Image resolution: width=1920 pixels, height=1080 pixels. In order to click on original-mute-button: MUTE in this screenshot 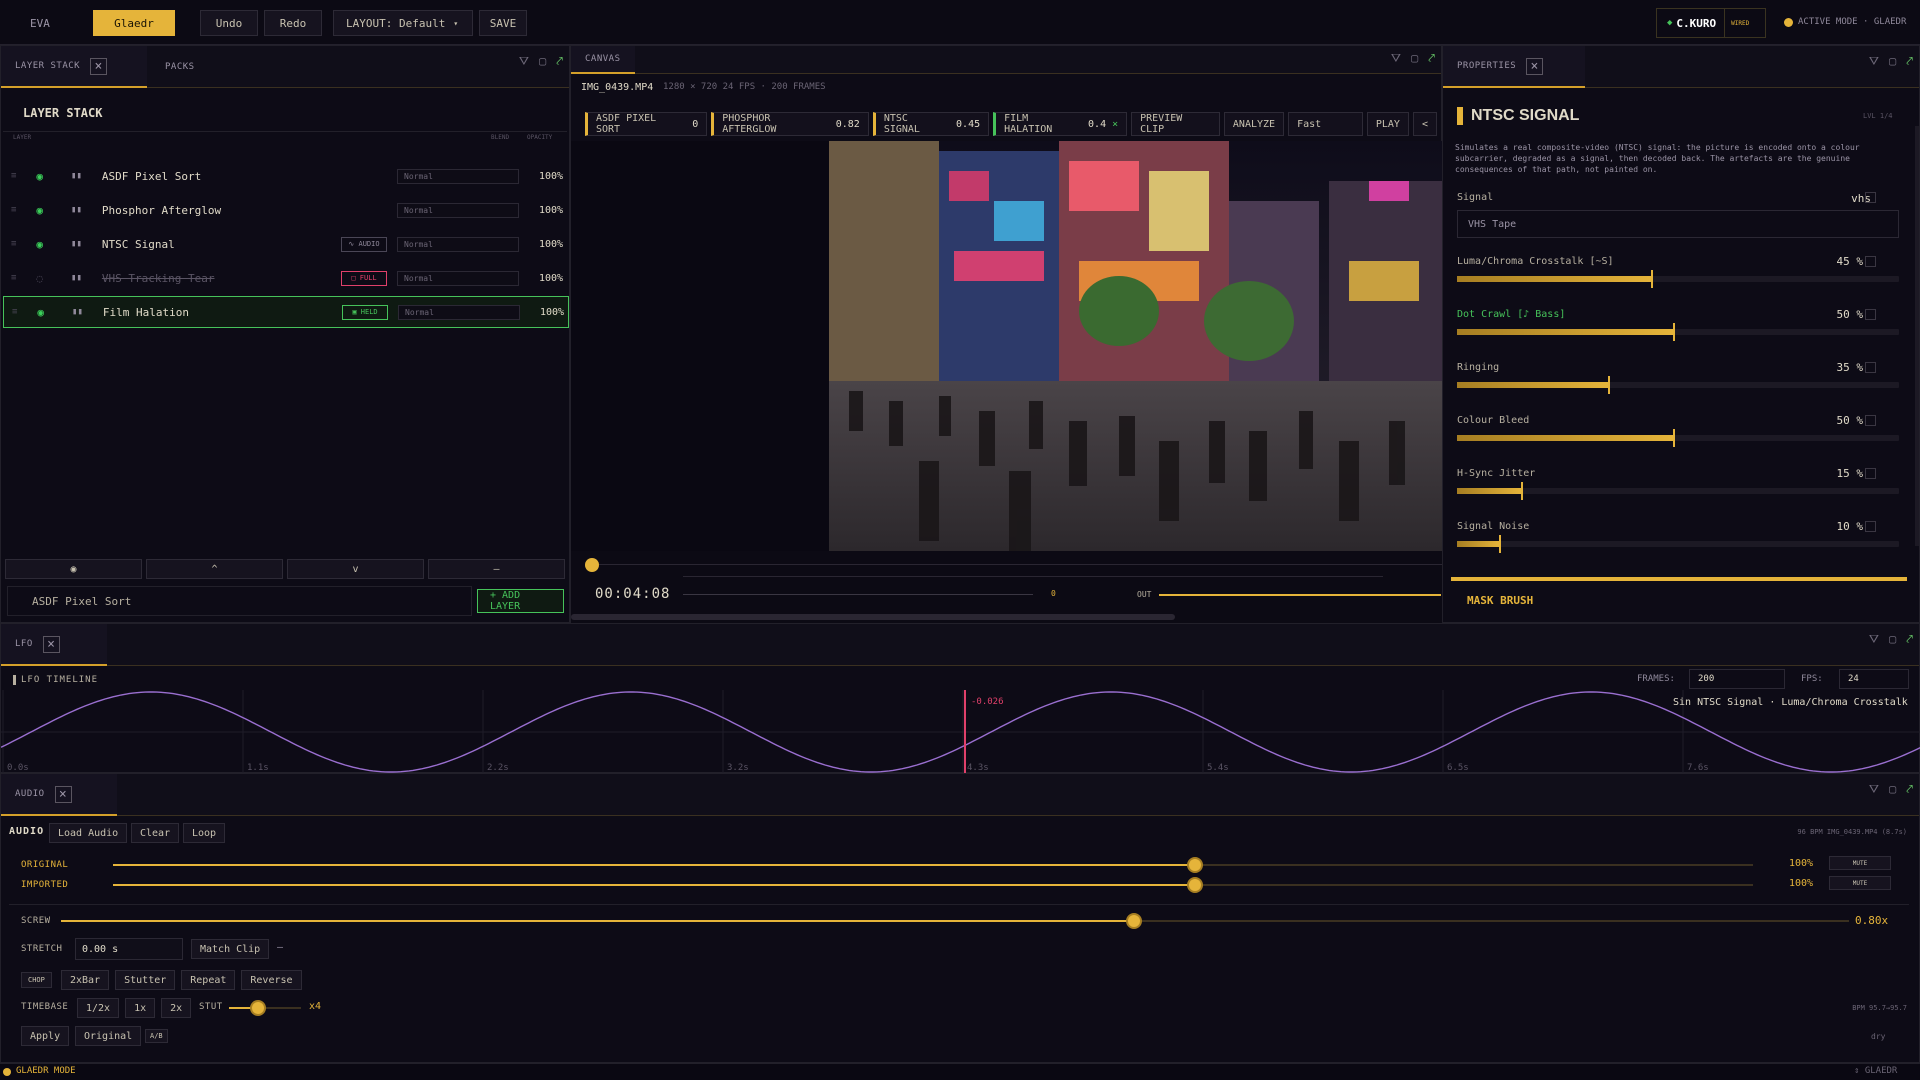, I will do `click(1860, 863)`.